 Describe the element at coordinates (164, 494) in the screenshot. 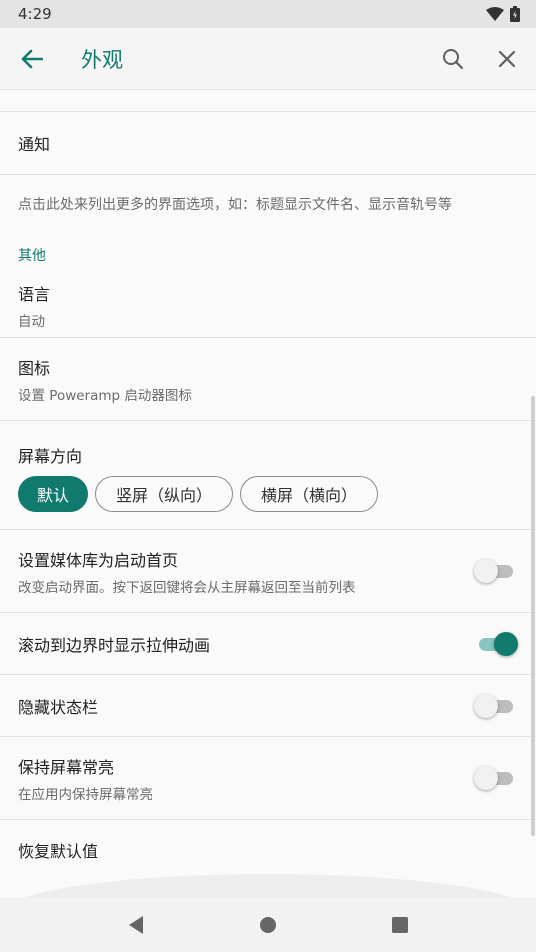

I see `orientation-option-portrait: 竖屏（纵向）` at that location.